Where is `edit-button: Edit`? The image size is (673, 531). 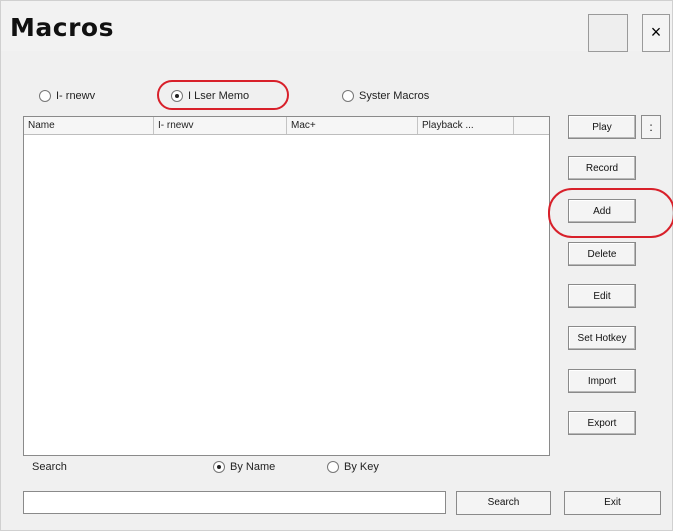 edit-button: Edit is located at coordinates (602, 296).